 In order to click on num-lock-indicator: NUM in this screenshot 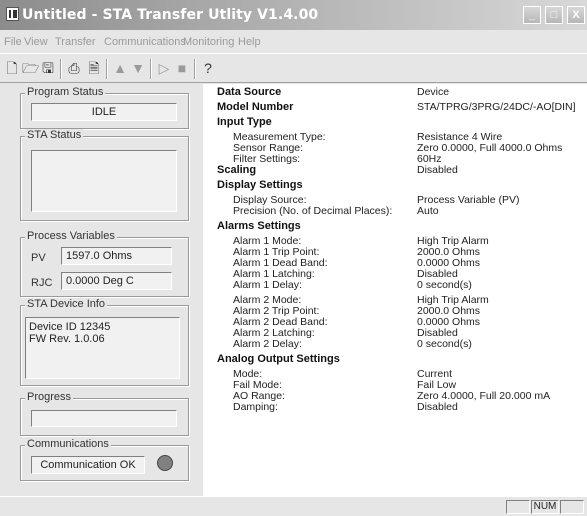, I will do `click(545, 507)`.